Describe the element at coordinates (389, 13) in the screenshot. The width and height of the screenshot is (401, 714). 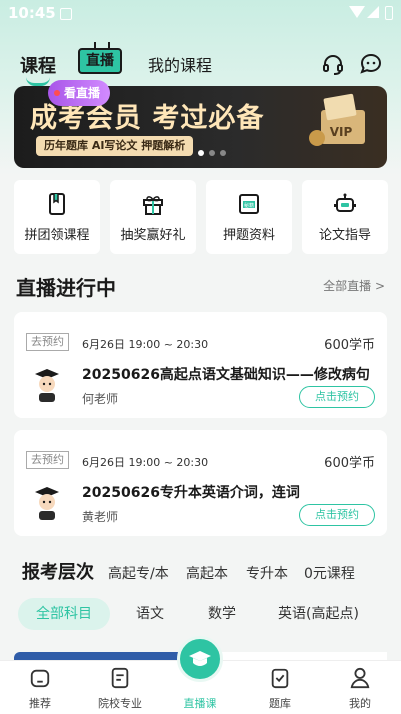
I see `battery-icon` at that location.